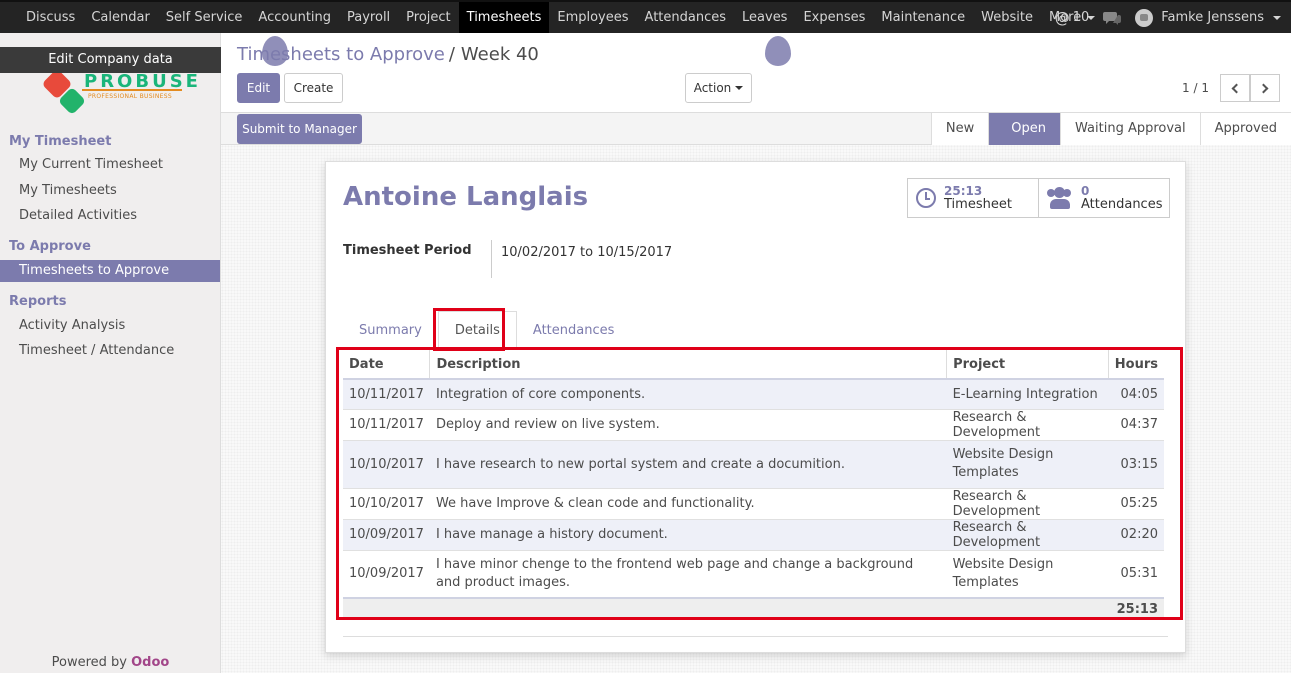 The image size is (1291, 673). I want to click on smart-buttons: 25:13 Timesheet 0 Attendances, so click(1038, 198).